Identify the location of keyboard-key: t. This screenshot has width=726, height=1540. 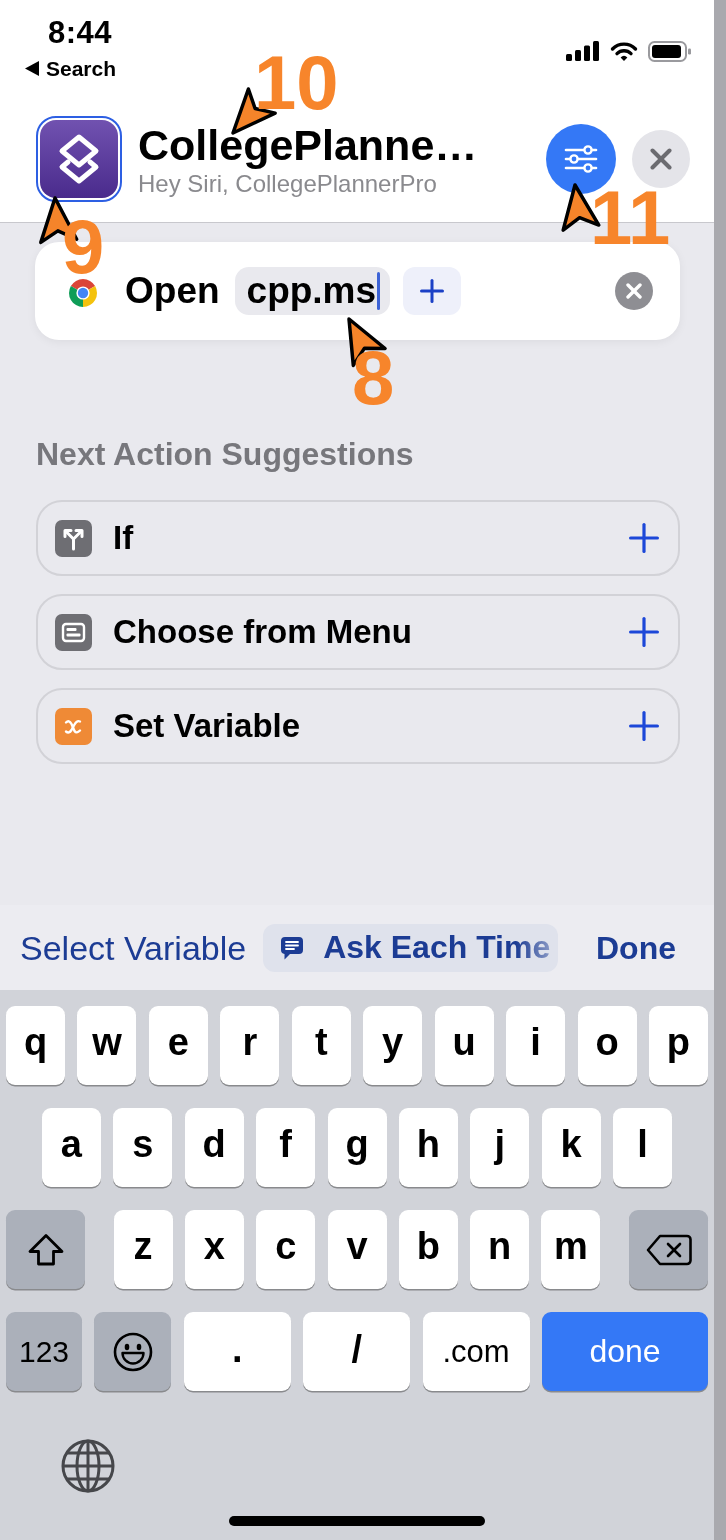
(321, 1045).